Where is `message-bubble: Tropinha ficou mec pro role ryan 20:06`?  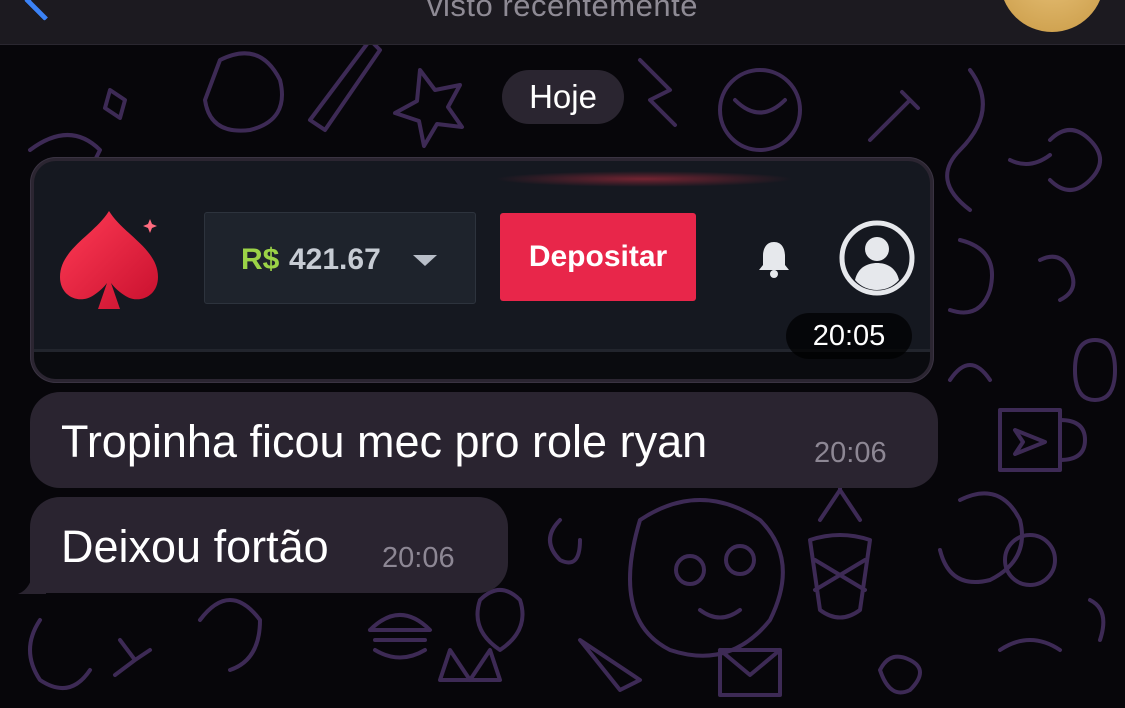 message-bubble: Tropinha ficou mec pro role ryan 20:06 is located at coordinates (484, 440).